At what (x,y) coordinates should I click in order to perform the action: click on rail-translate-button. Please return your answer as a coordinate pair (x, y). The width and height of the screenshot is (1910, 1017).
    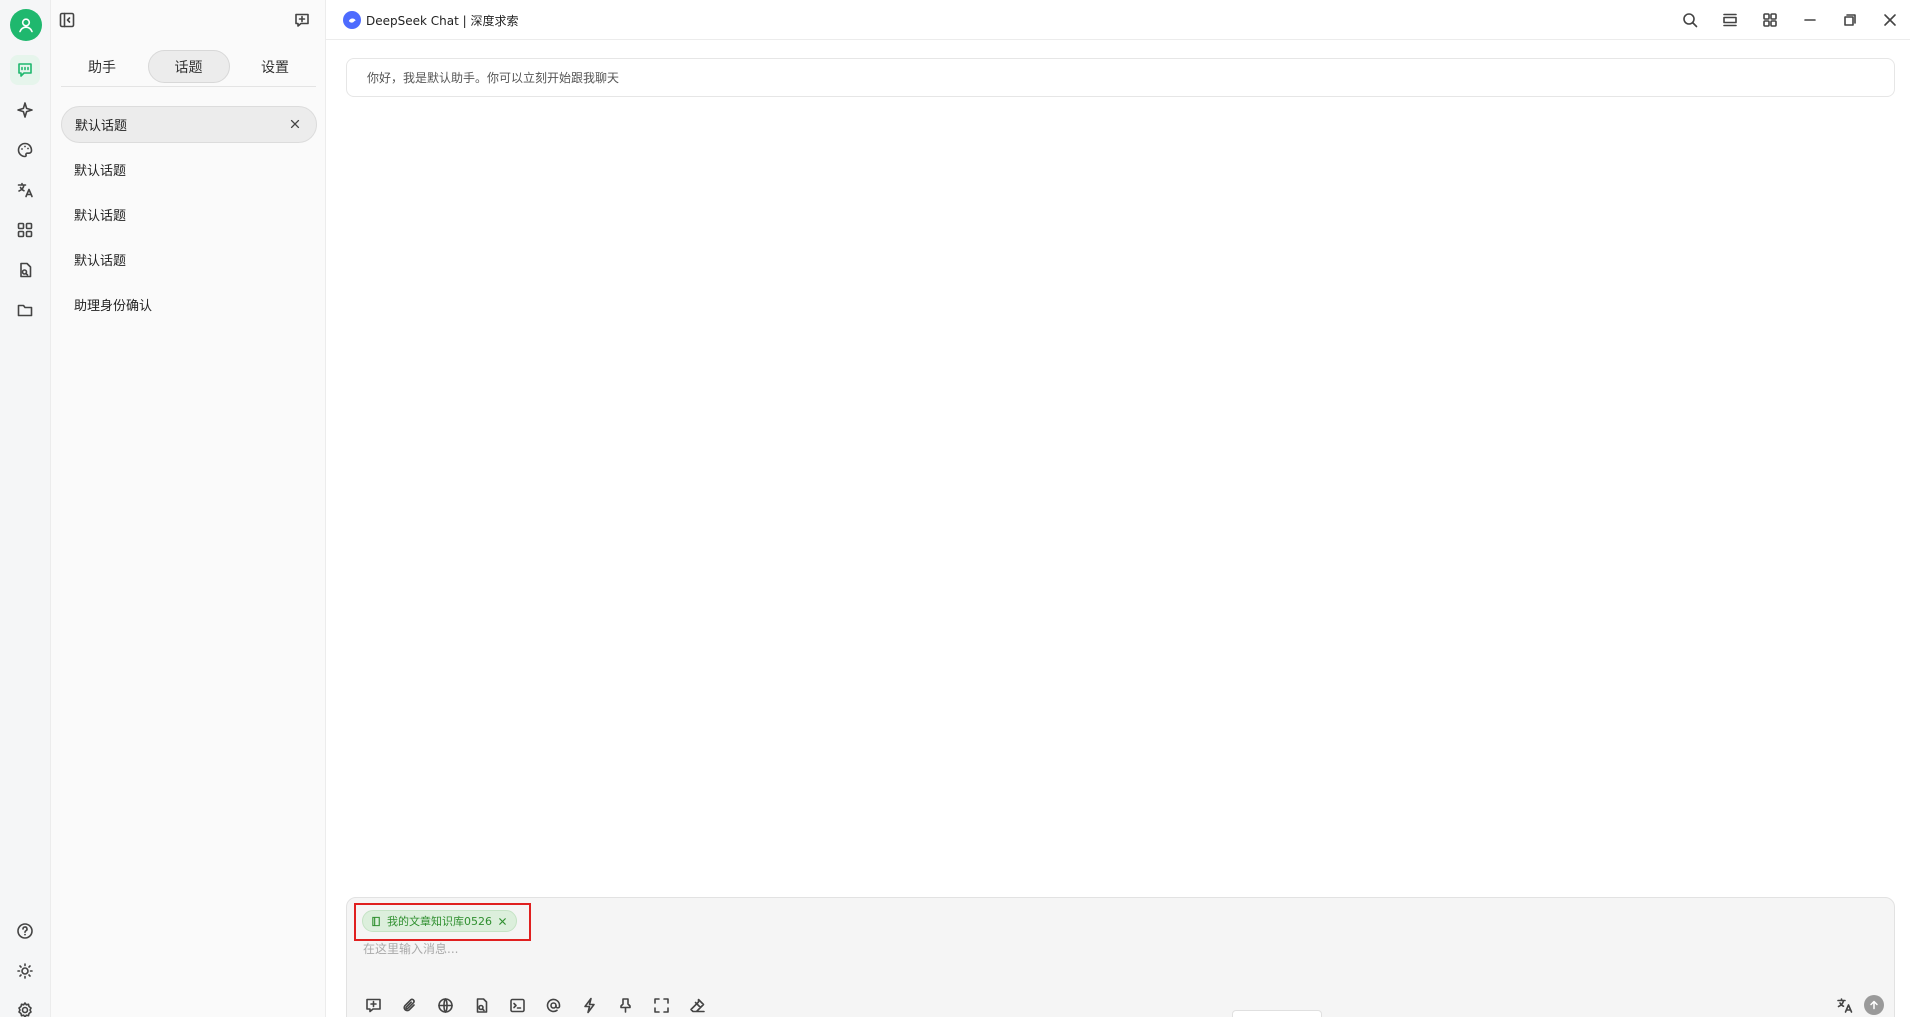
    Looking at the image, I should click on (25, 190).